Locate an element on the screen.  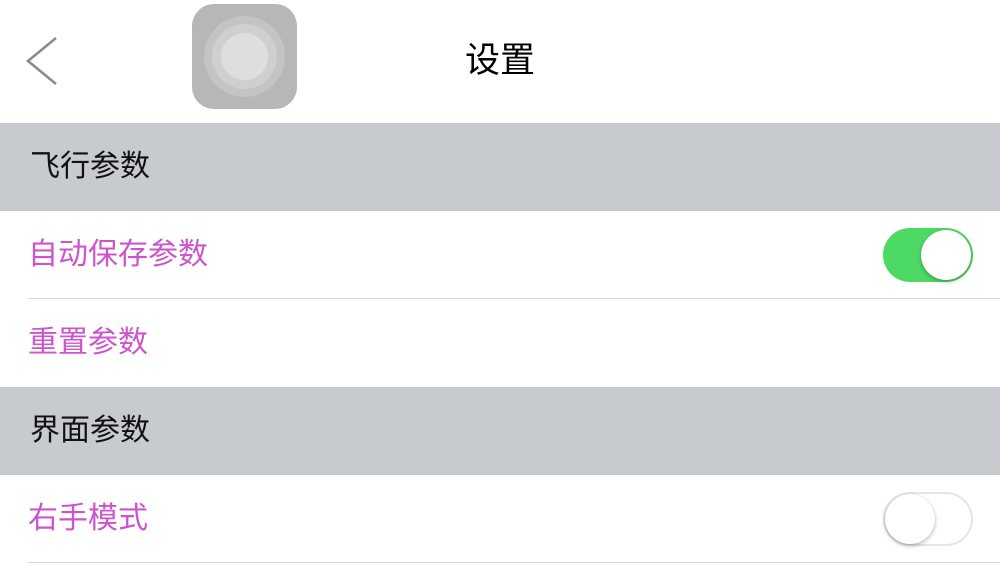
auto-save-toggle is located at coordinates (928, 255).